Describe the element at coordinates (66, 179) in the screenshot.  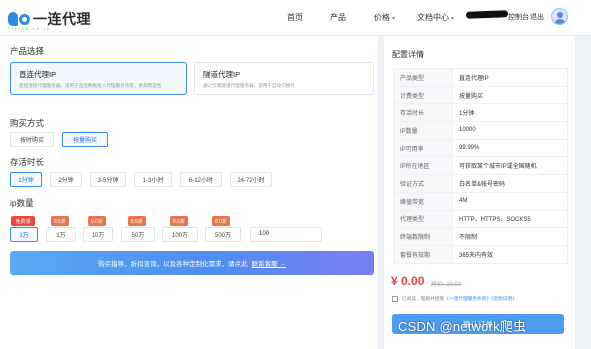
I see `duration-2min: 2分钟` at that location.